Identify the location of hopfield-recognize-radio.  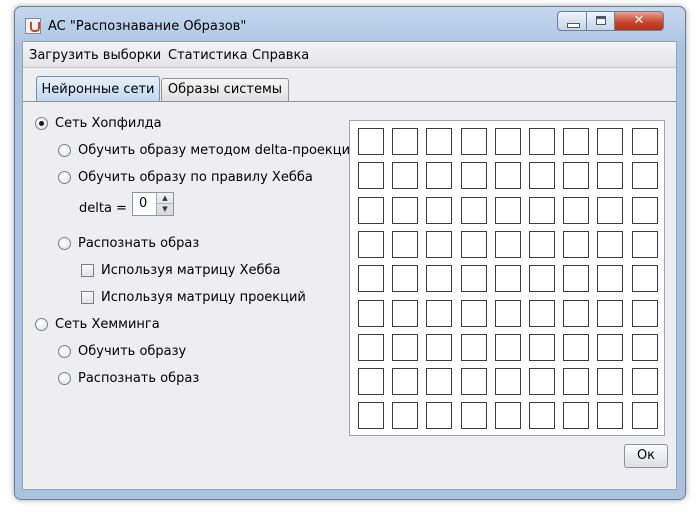
(64, 243).